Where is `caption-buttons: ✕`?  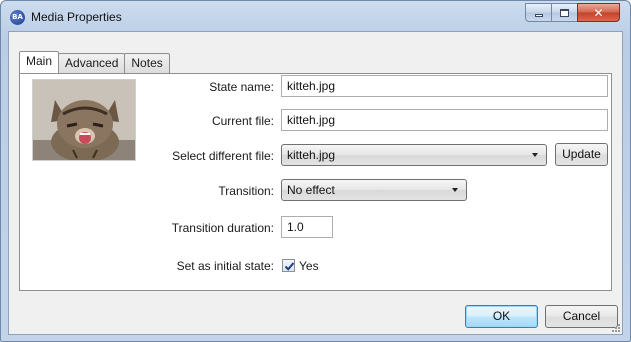
caption-buttons: ✕ is located at coordinates (572, 12).